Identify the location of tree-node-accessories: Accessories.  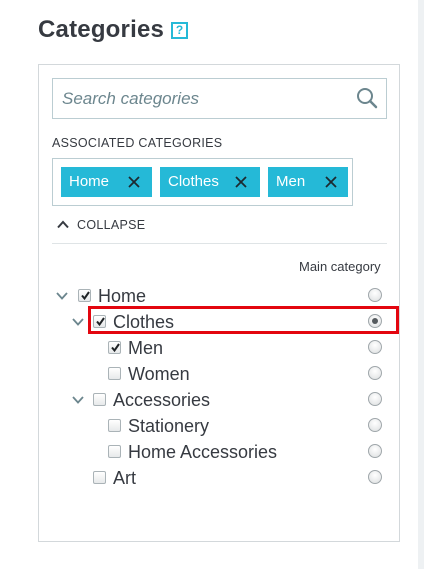
(212, 400).